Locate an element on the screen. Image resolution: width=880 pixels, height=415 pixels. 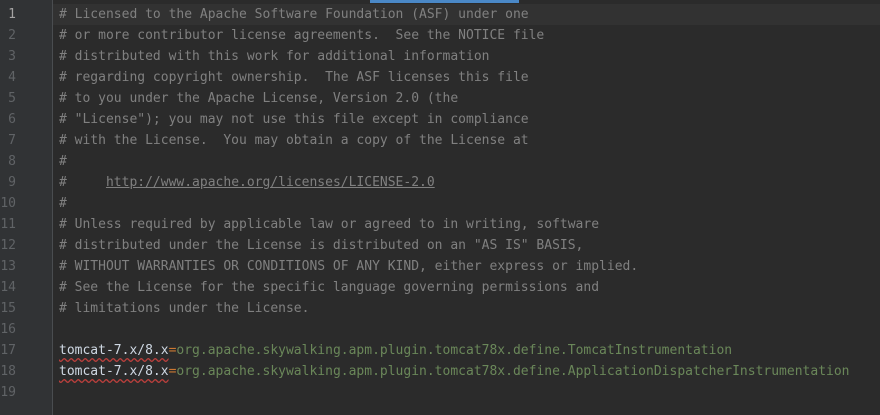
line-number: 3 is located at coordinates (12, 56).